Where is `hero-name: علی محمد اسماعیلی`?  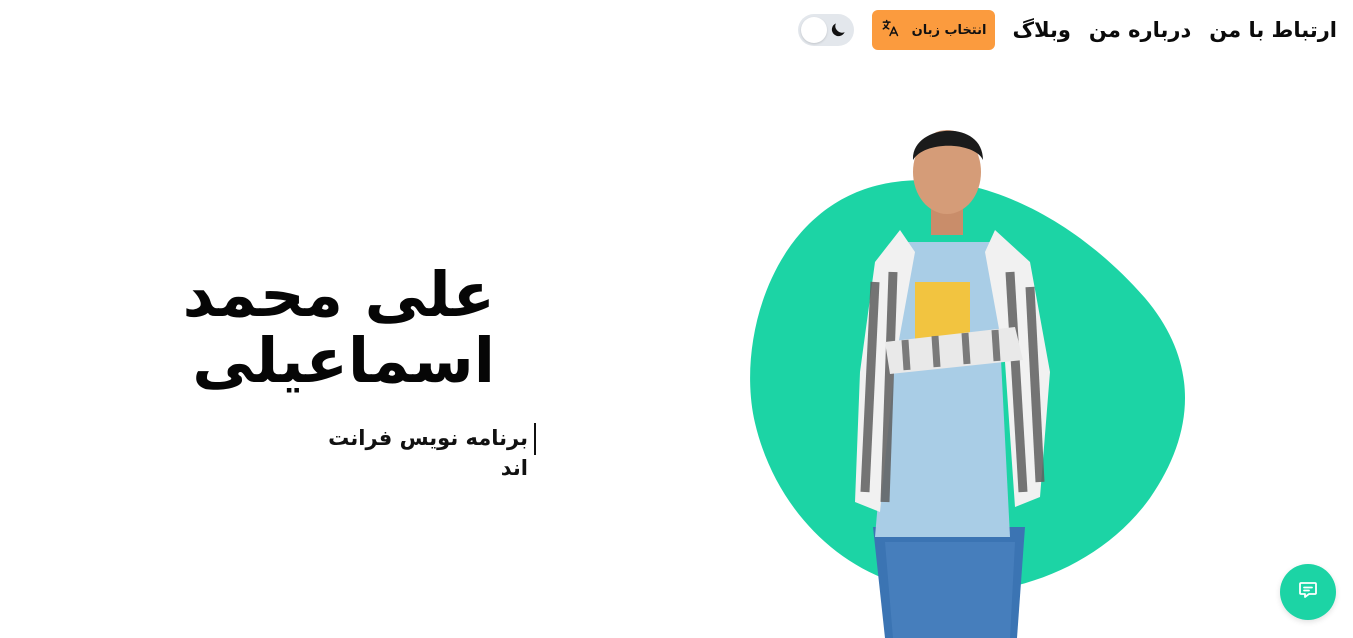
hero-name: علی محمد اسماعیلی is located at coordinates (322, 328).